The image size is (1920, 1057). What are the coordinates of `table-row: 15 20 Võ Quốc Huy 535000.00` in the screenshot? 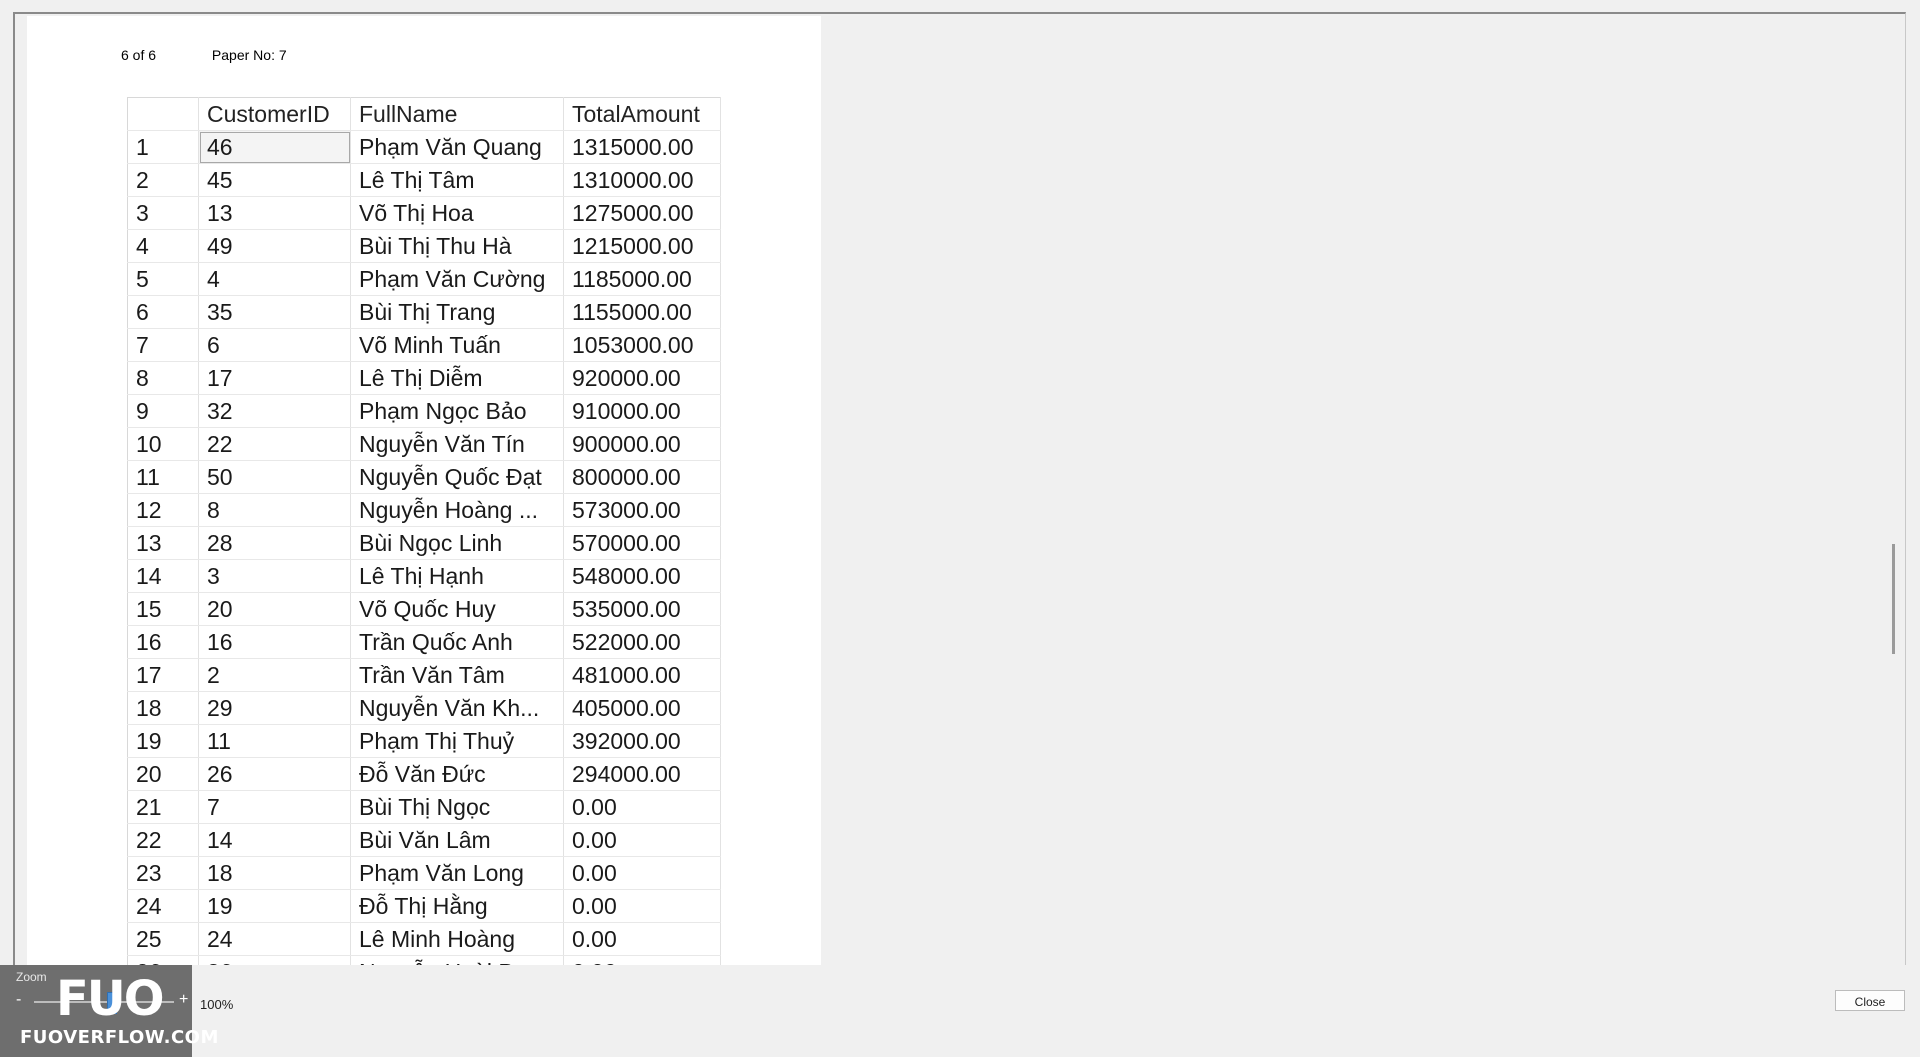 It's located at (424, 609).